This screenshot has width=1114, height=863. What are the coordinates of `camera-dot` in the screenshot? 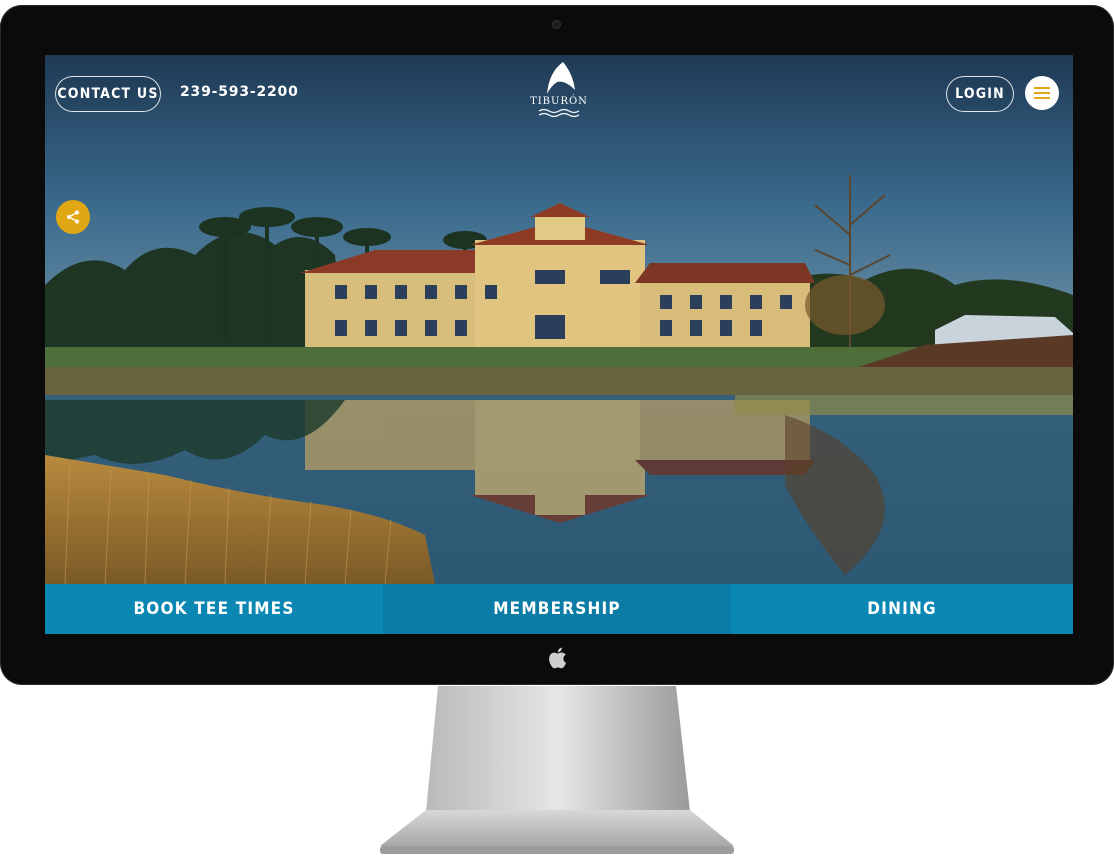 It's located at (556, 24).